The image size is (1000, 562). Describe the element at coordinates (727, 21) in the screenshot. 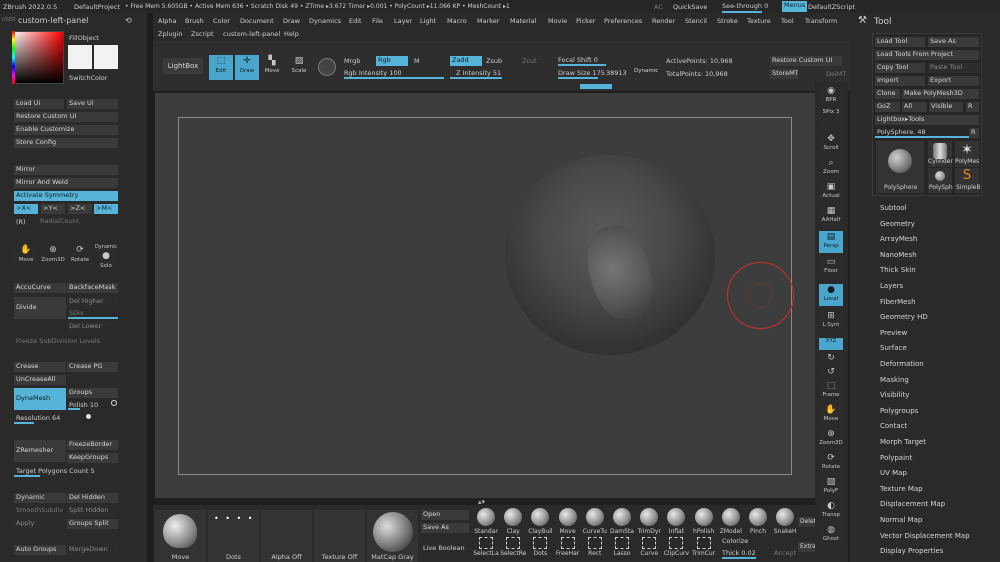

I see `menu-stroke: Stroke` at that location.